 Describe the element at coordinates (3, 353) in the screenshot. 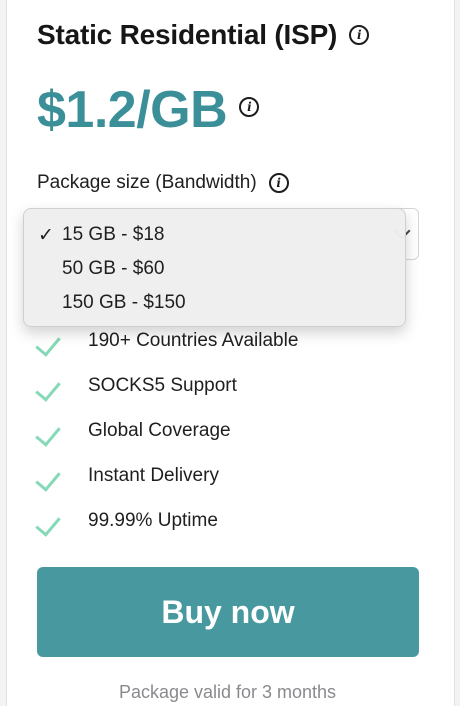

I see `page-left-edge` at that location.